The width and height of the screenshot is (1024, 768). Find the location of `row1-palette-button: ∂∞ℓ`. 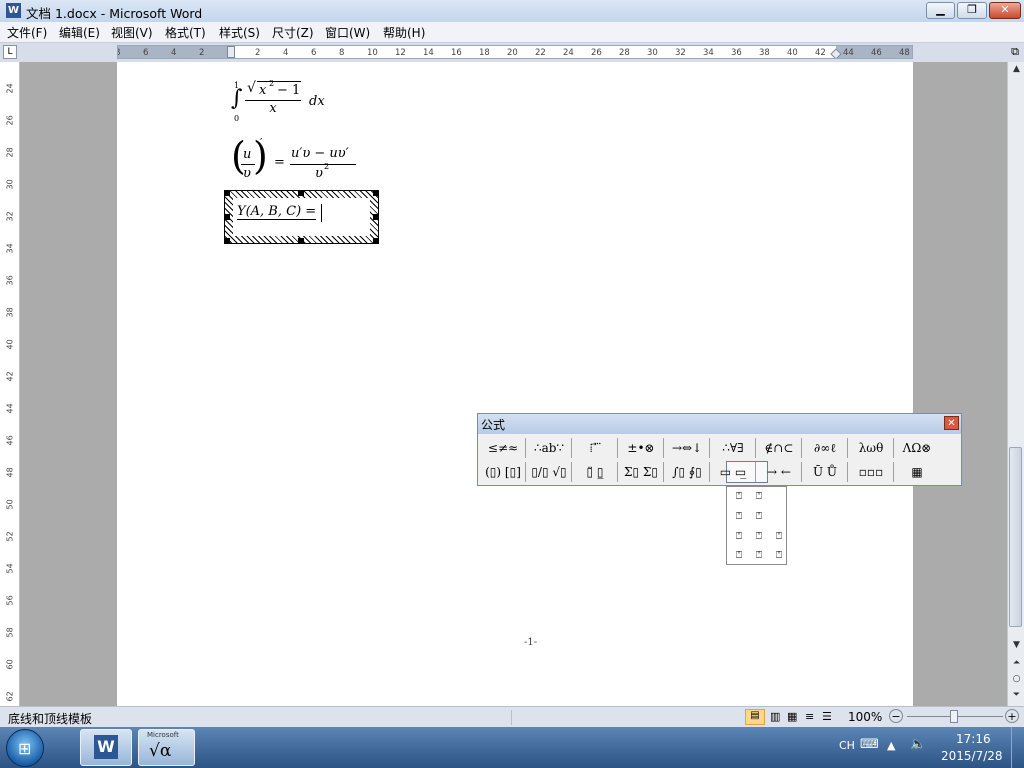

row1-palette-button: ∂∞ℓ is located at coordinates (825, 448).